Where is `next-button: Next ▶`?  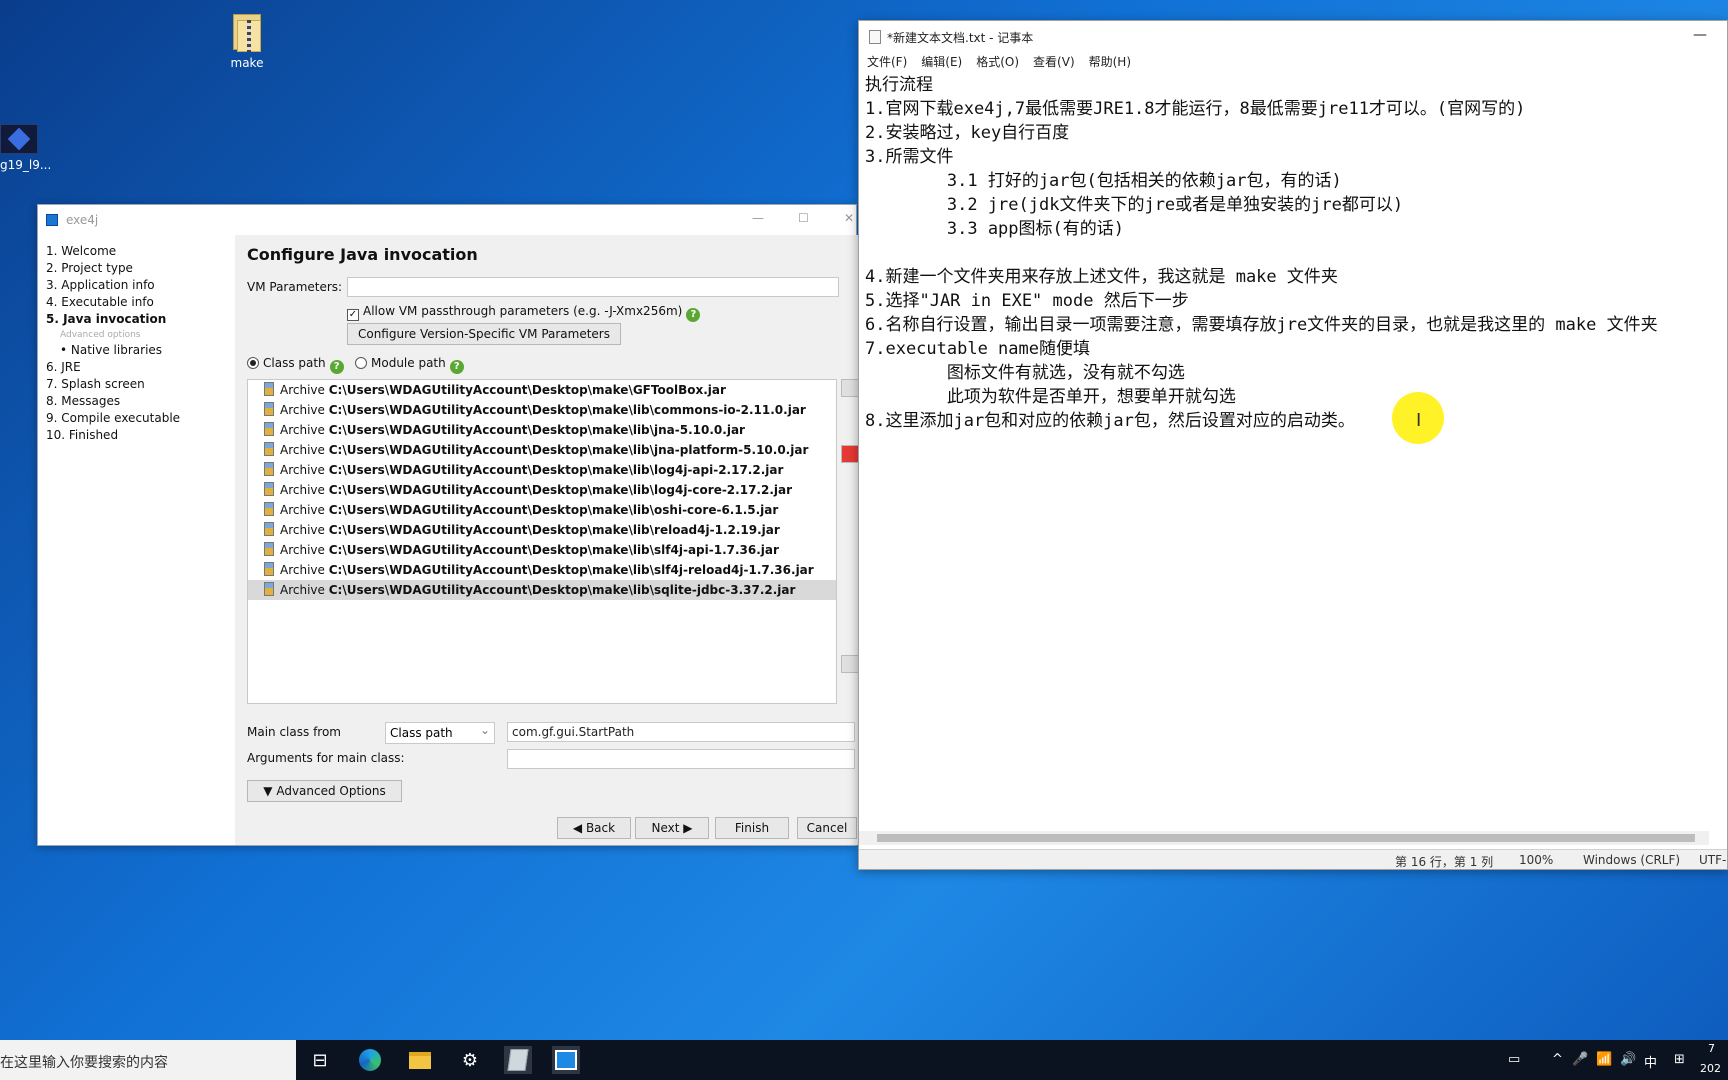 next-button: Next ▶ is located at coordinates (672, 828).